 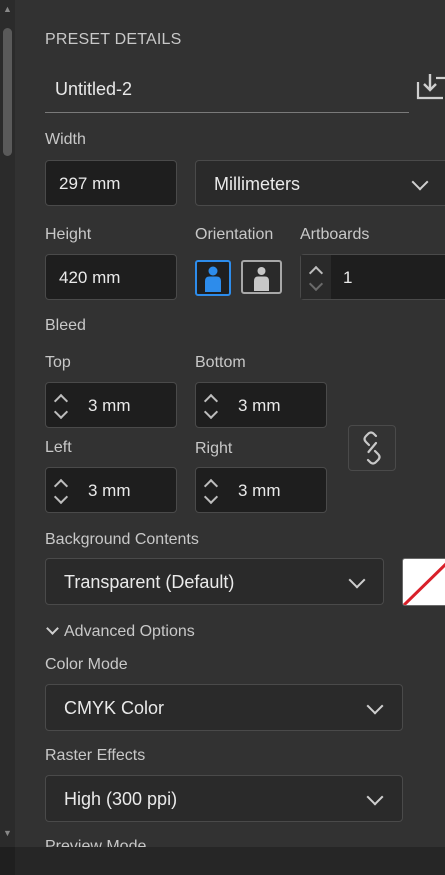 What do you see at coordinates (222, 861) in the screenshot?
I see `bottom-bar` at bounding box center [222, 861].